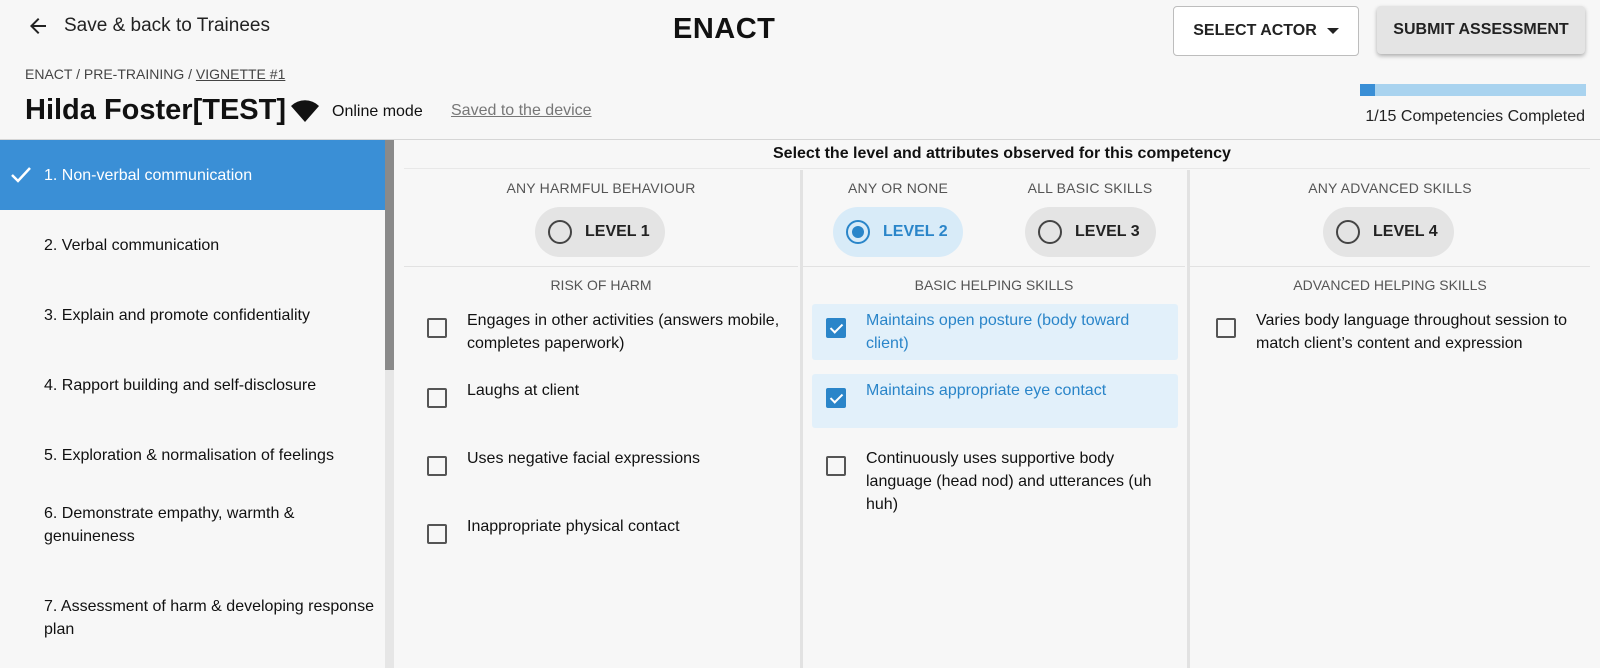 Image resolution: width=1600 pixels, height=668 pixels. Describe the element at coordinates (915, 231) in the screenshot. I see `level-2-label: LEVEL 2` at that location.